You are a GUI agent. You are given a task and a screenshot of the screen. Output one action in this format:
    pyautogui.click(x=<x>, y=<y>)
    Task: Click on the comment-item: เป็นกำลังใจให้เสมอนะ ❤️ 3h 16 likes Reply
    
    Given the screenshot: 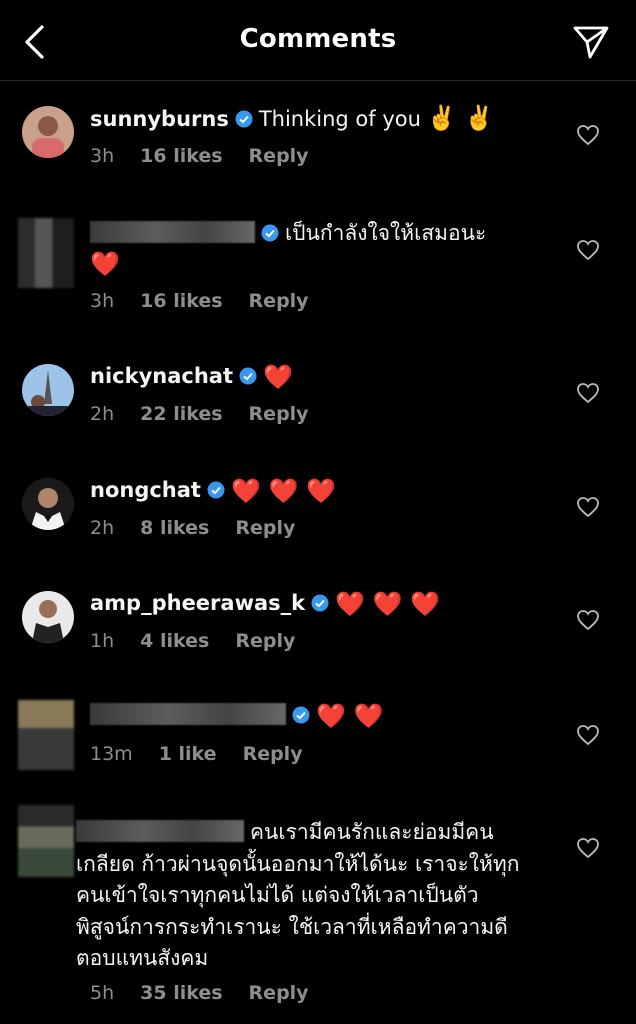 What is the action you would take?
    pyautogui.click(x=318, y=273)
    